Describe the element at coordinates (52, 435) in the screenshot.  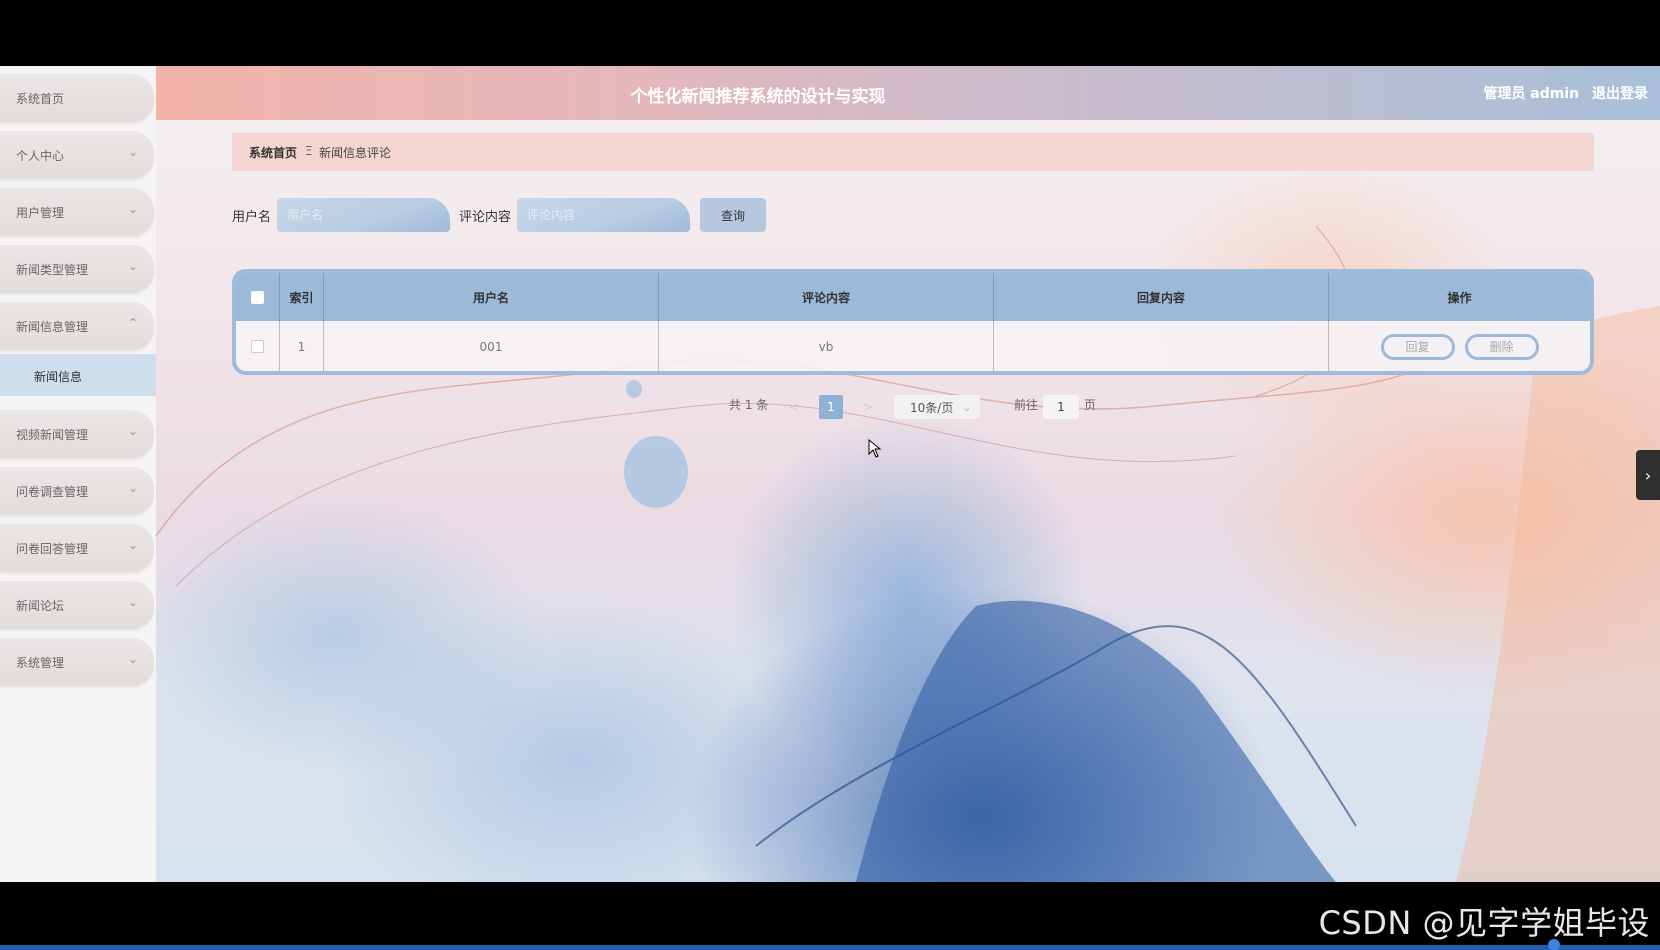
I see `sidebar-item-label: 视频新闻管理` at that location.